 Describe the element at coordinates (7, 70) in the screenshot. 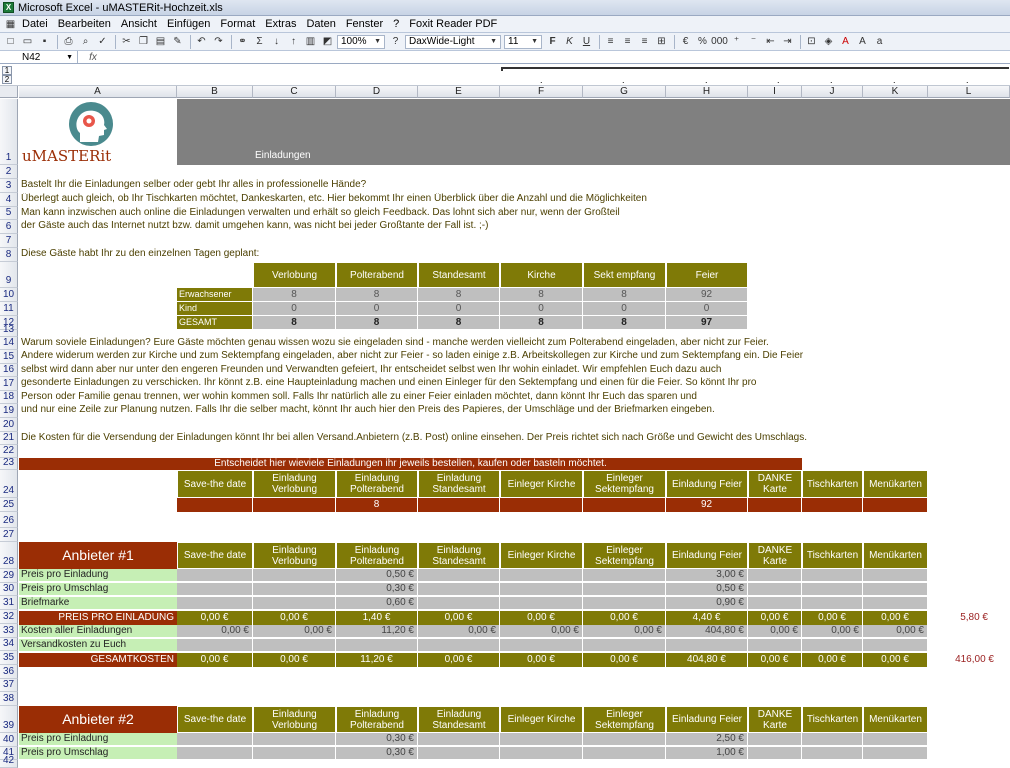

I see `outline-level-1: 1` at that location.